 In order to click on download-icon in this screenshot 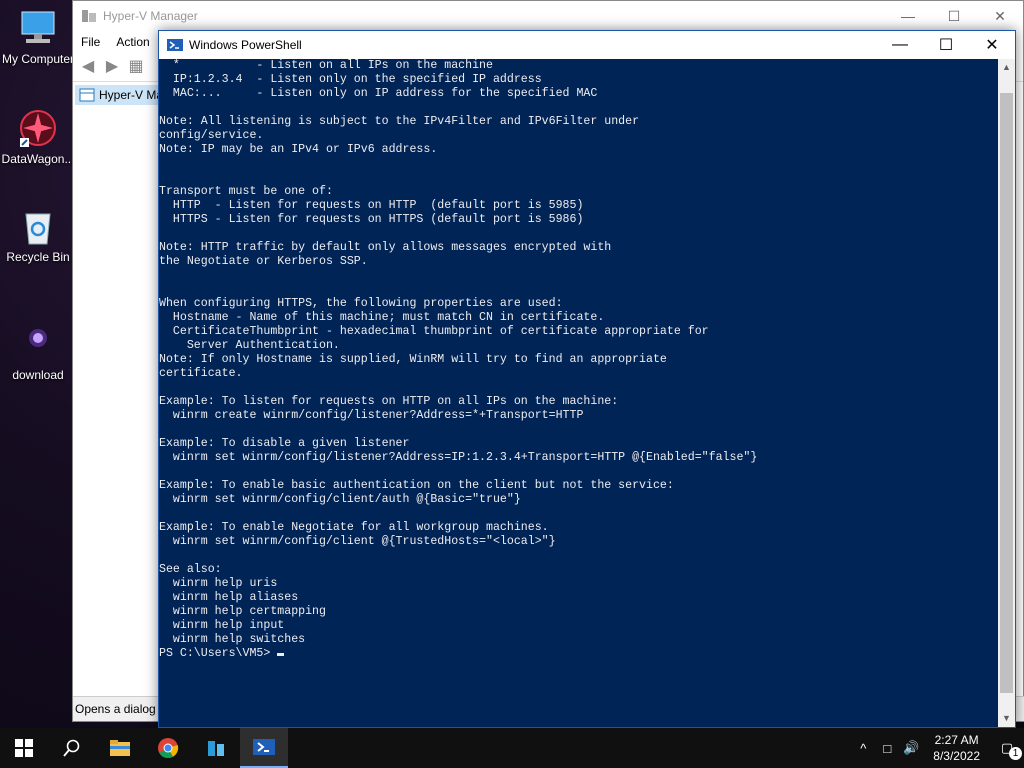, I will do `click(38, 344)`.